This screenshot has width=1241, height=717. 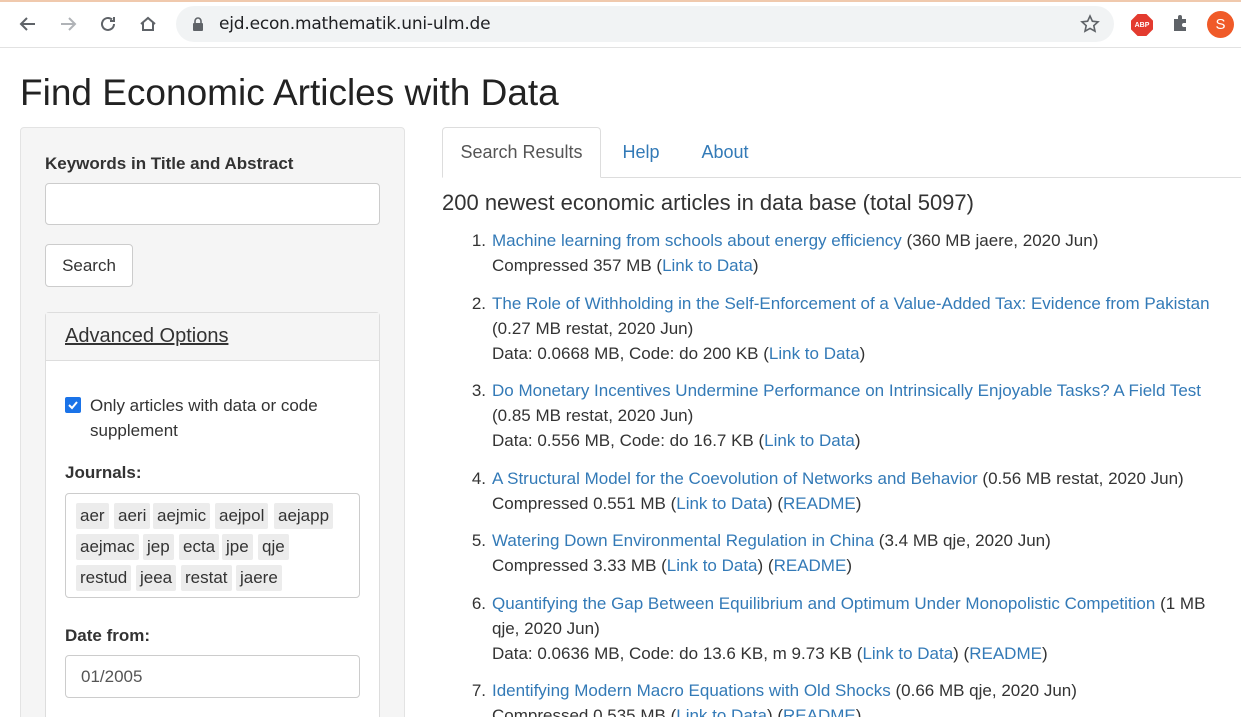 What do you see at coordinates (273, 547) in the screenshot?
I see `journal-tag: qje` at bounding box center [273, 547].